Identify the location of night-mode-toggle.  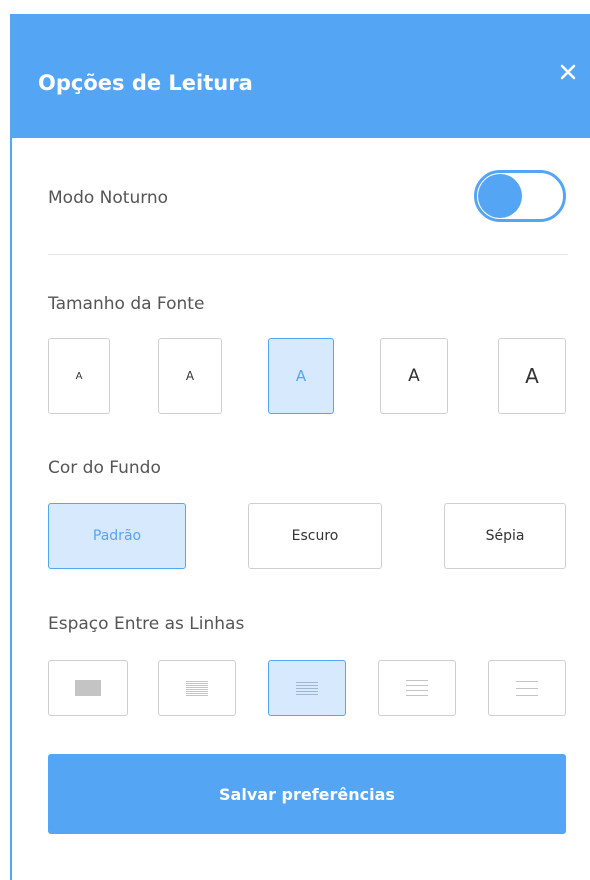
(520, 196).